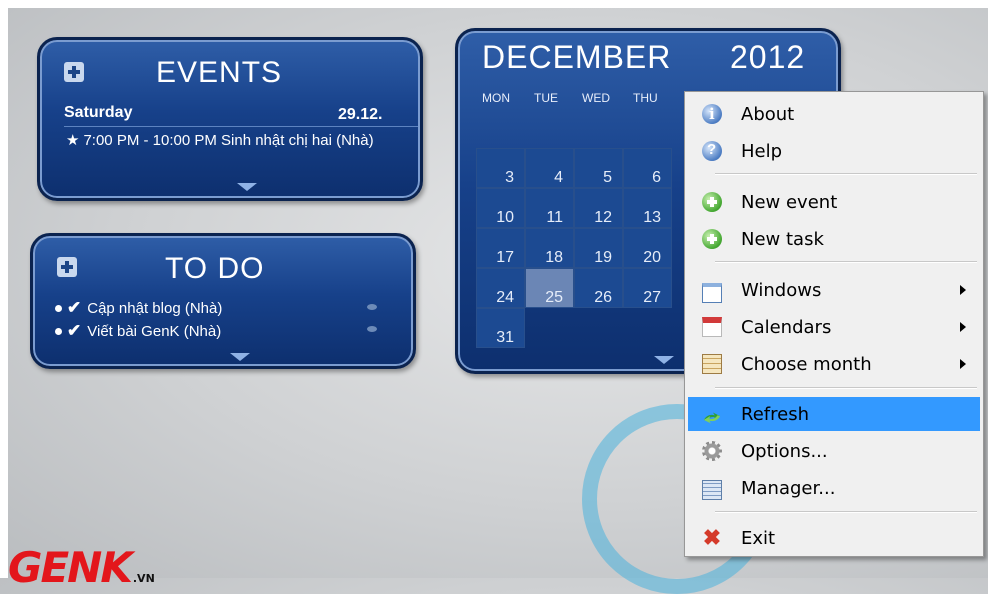 The image size is (988, 594). I want to click on menu-item-label: About, so click(768, 114).